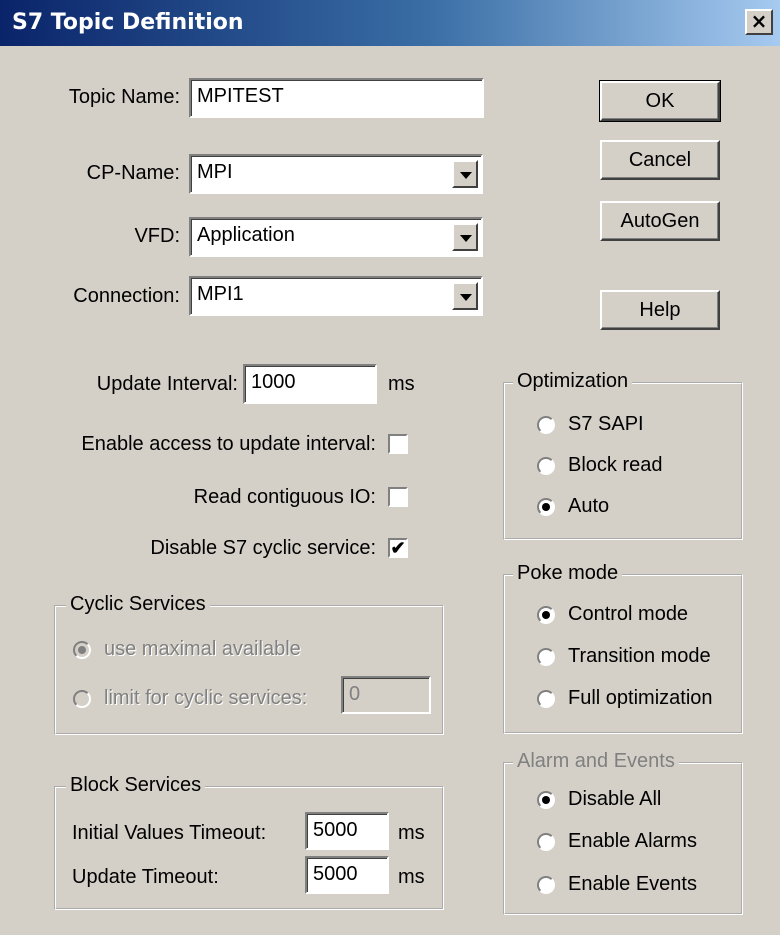 The height and width of the screenshot is (935, 780). Describe the element at coordinates (167, 384) in the screenshot. I see `update-interval-label: Update Interval:` at that location.